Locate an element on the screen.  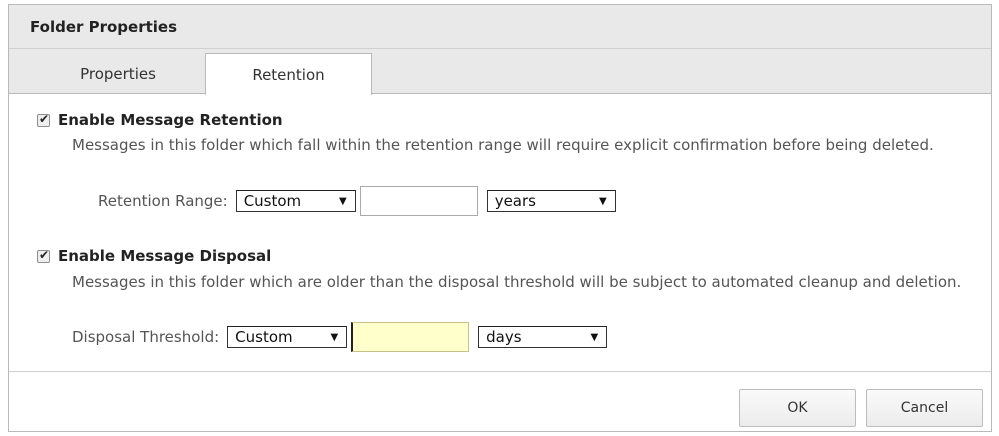
enable-retention-checkbox: ✔ is located at coordinates (43, 119).